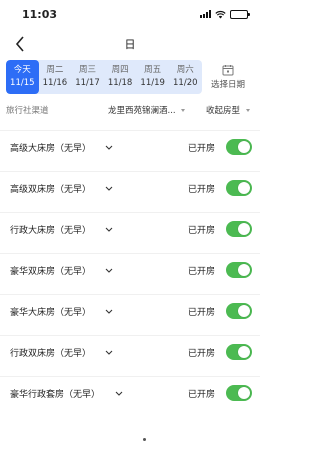  I want to click on pick-date-label: 选择日期, so click(227, 85).